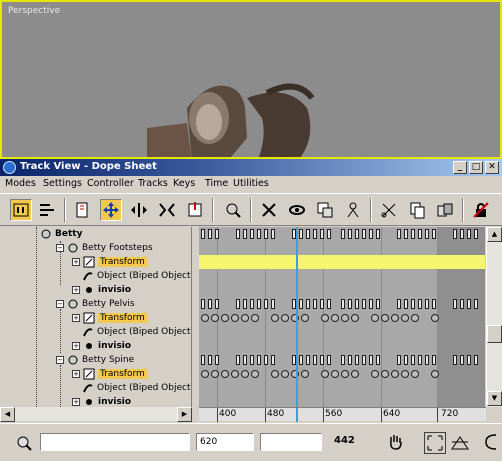  Describe the element at coordinates (167, 210) in the screenshot. I see `scale-keys-icon` at that location.